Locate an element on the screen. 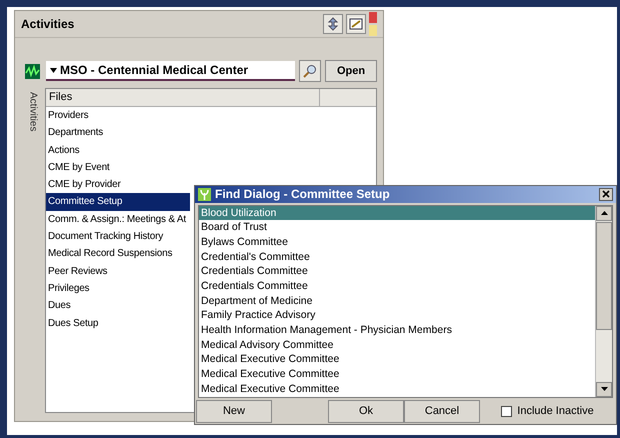 Image resolution: width=620 pixels, height=438 pixels. up-arrow-icon is located at coordinates (604, 213).